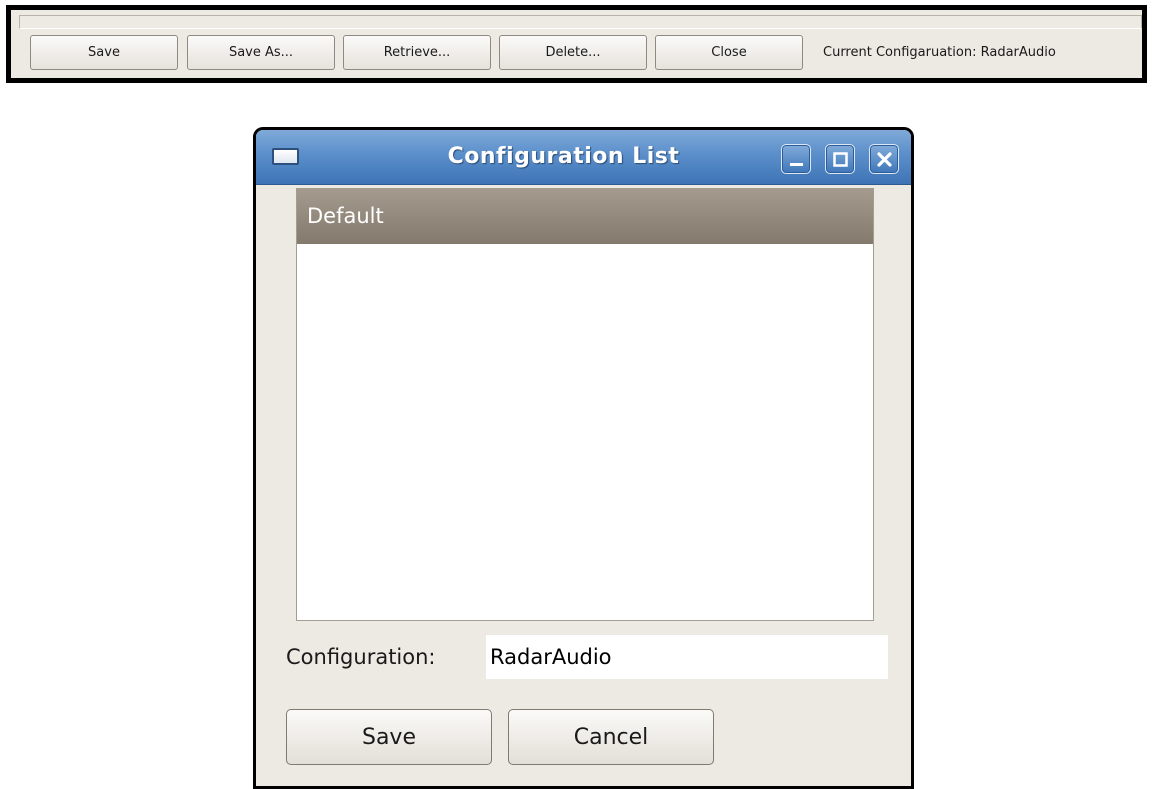 The width and height of the screenshot is (1156, 789). I want to click on dialog-titlebar: Configuration List, so click(583, 157).